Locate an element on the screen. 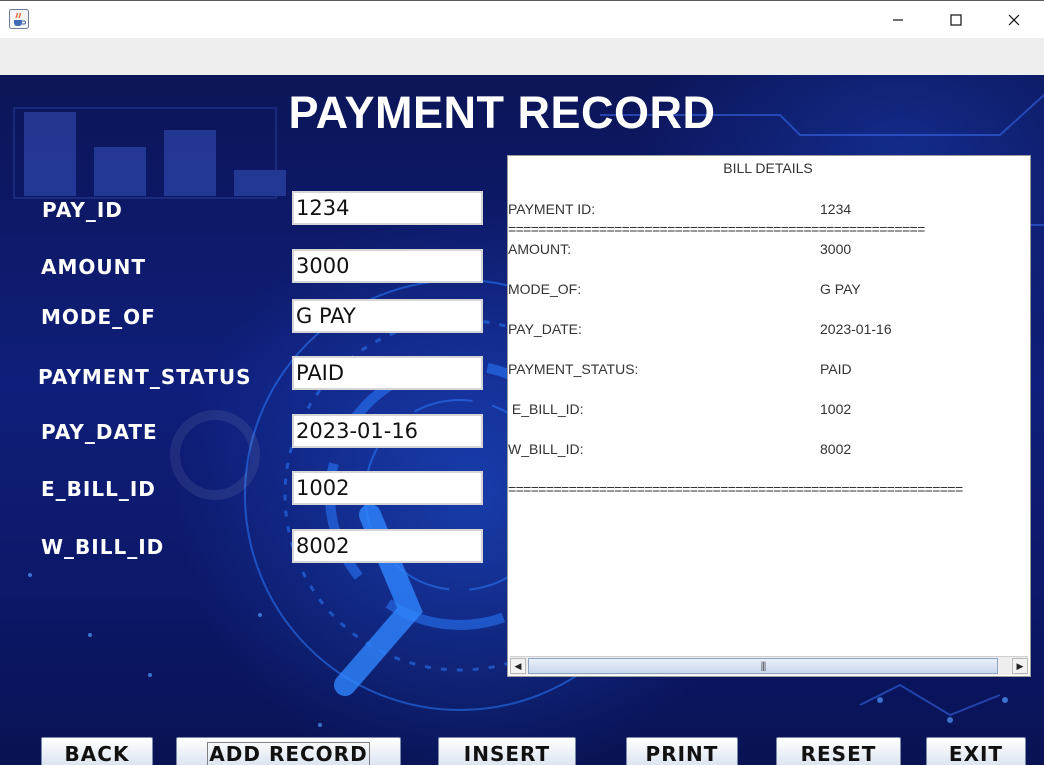 This screenshot has height=765, width=1044. bill-row-value: 1234 is located at coordinates (836, 209).